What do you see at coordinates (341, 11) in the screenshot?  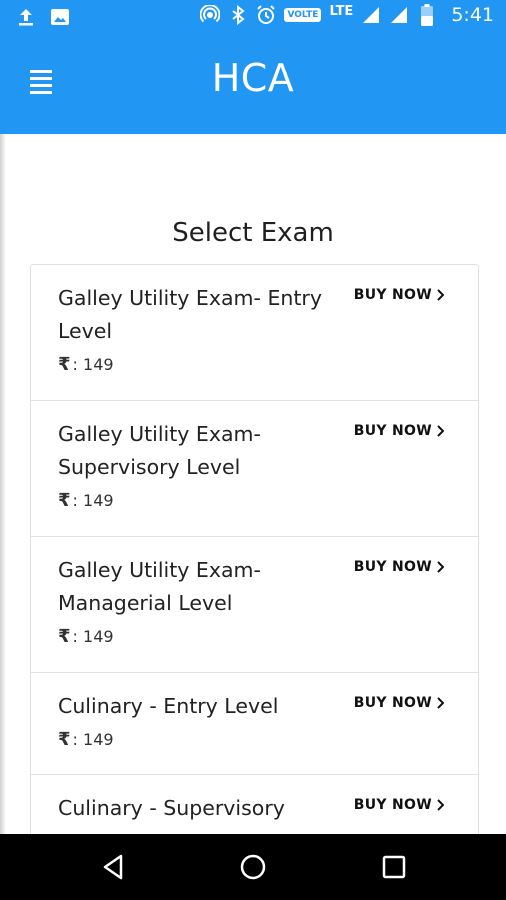 I see `network-type-label: LTE` at bounding box center [341, 11].